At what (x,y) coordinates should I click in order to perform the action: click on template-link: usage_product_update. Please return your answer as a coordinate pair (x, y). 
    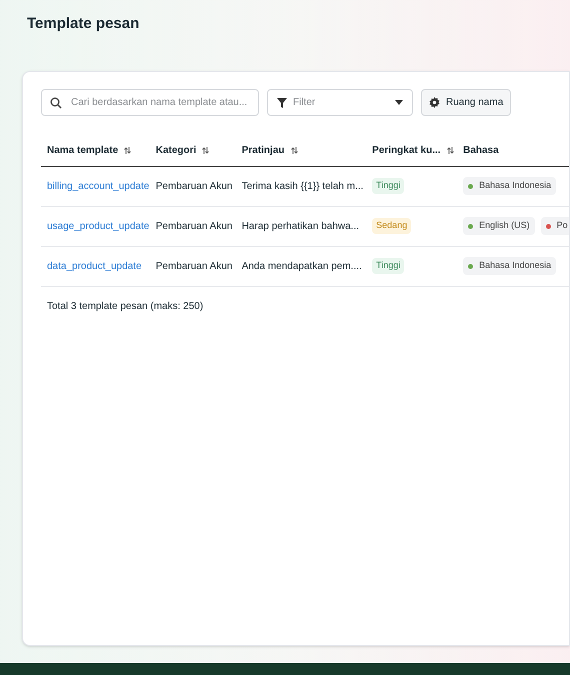
    Looking at the image, I should click on (98, 226).